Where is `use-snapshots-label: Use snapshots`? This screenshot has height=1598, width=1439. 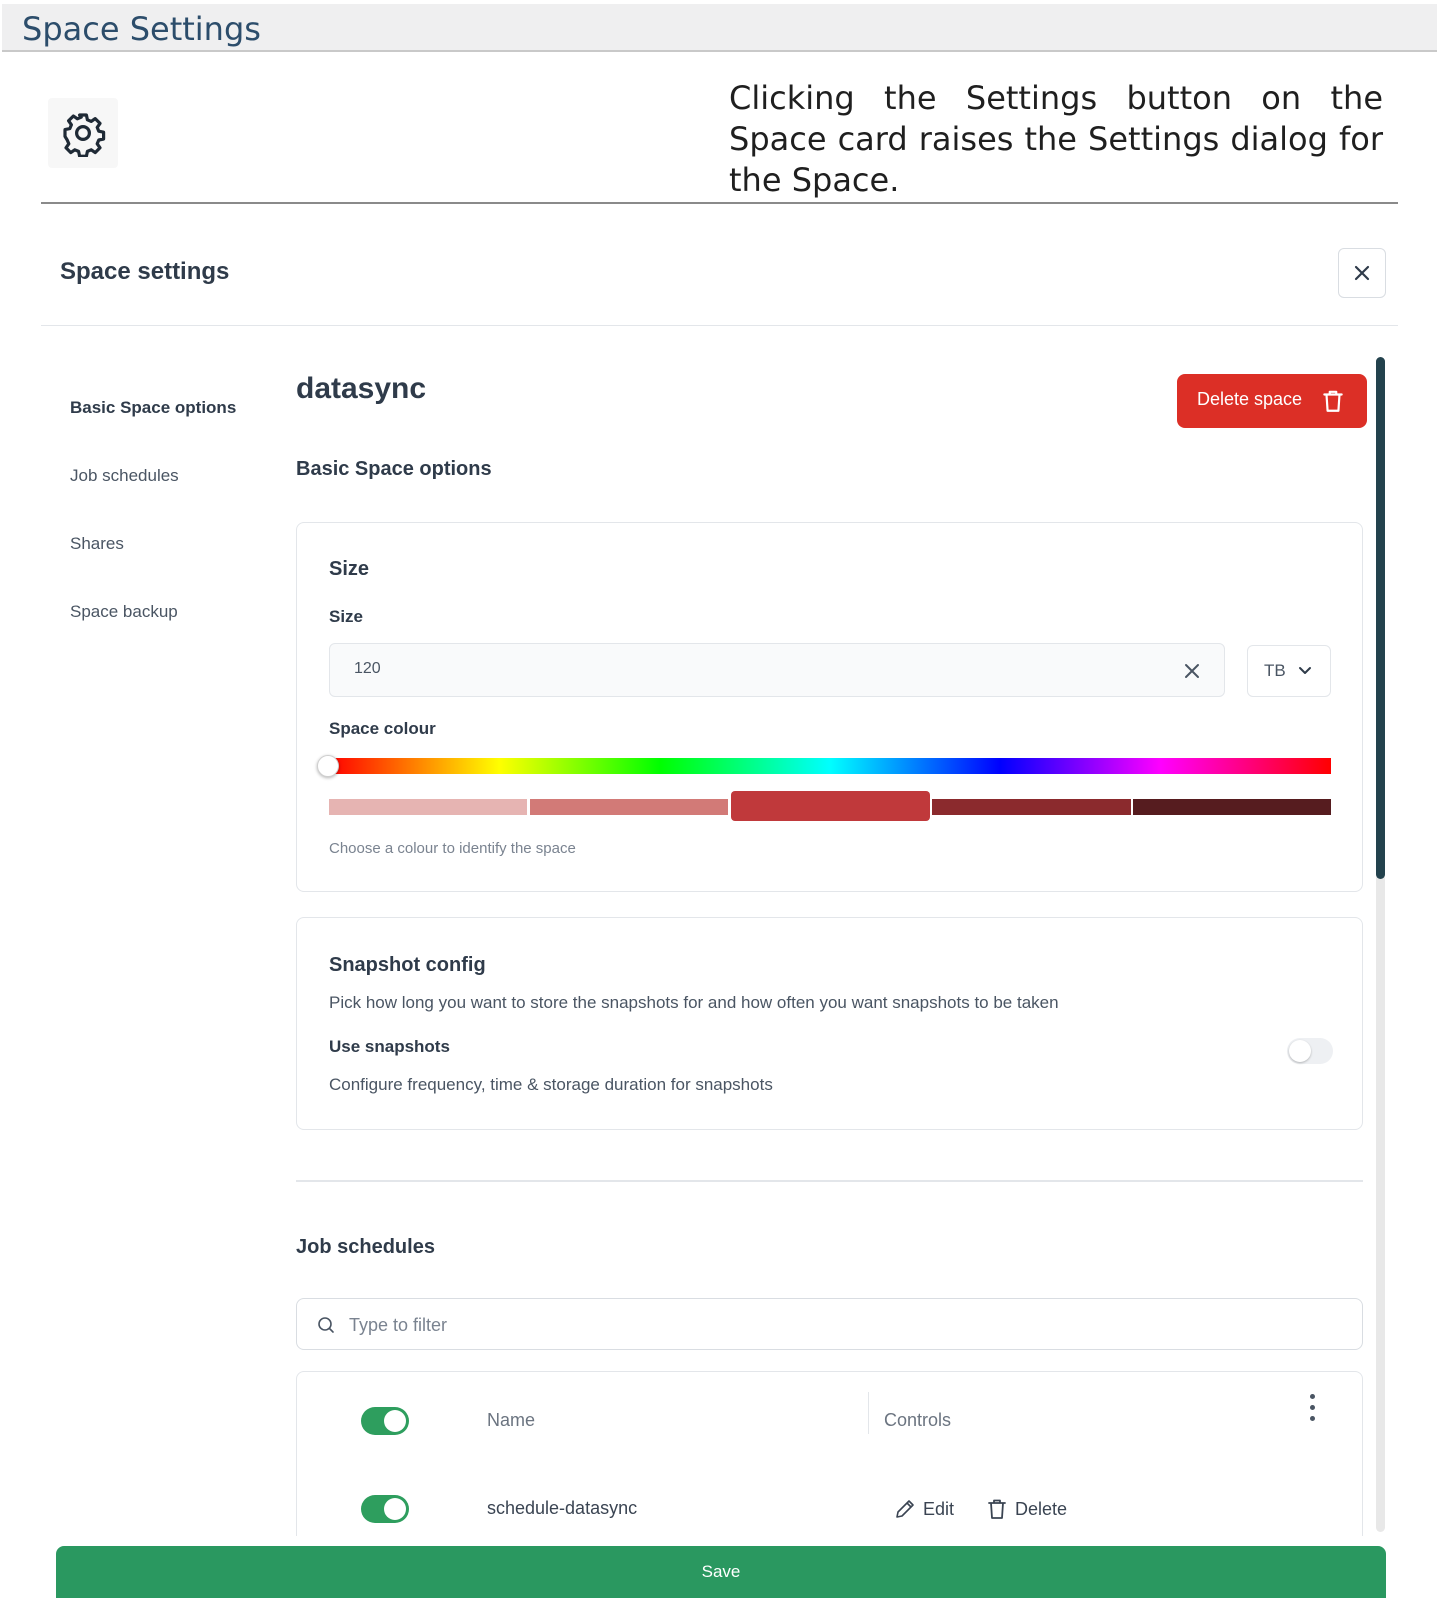 use-snapshots-label: Use snapshots is located at coordinates (389, 1046).